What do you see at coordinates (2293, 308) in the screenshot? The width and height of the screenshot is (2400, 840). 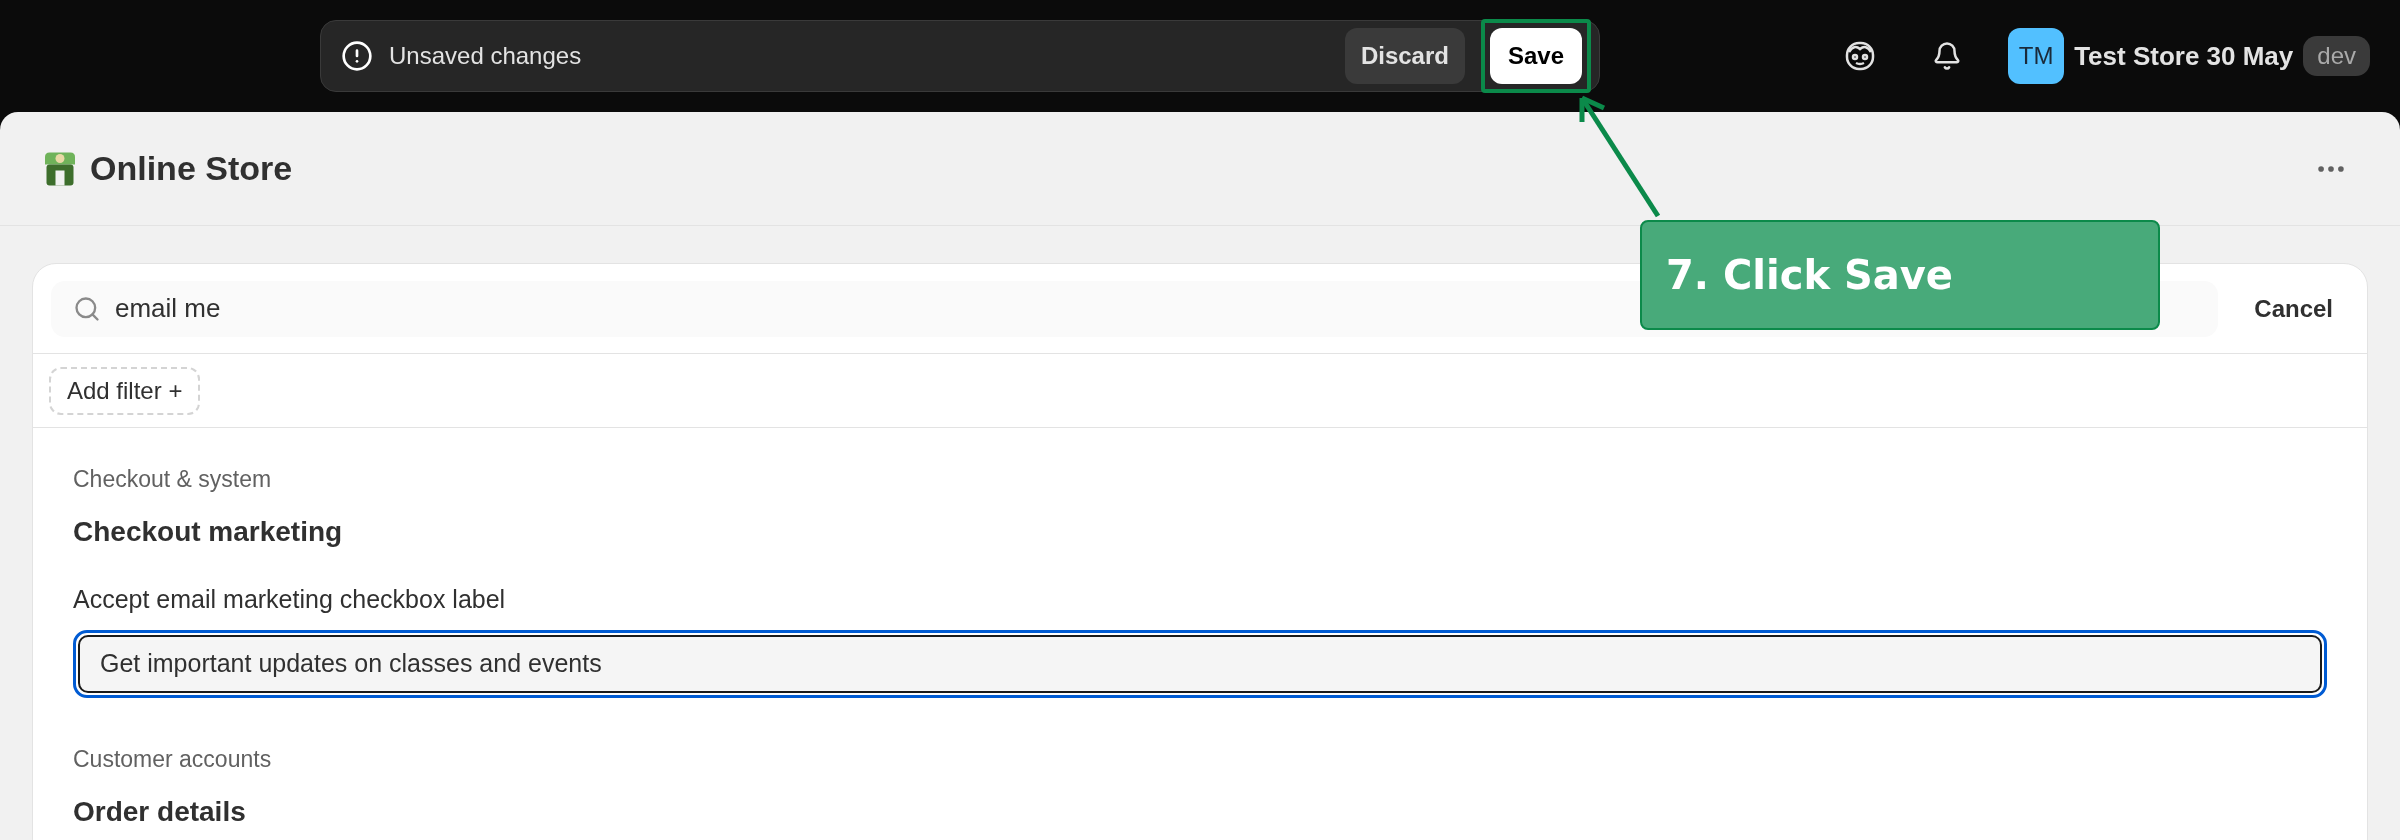 I see `cancel-button: Cancel` at bounding box center [2293, 308].